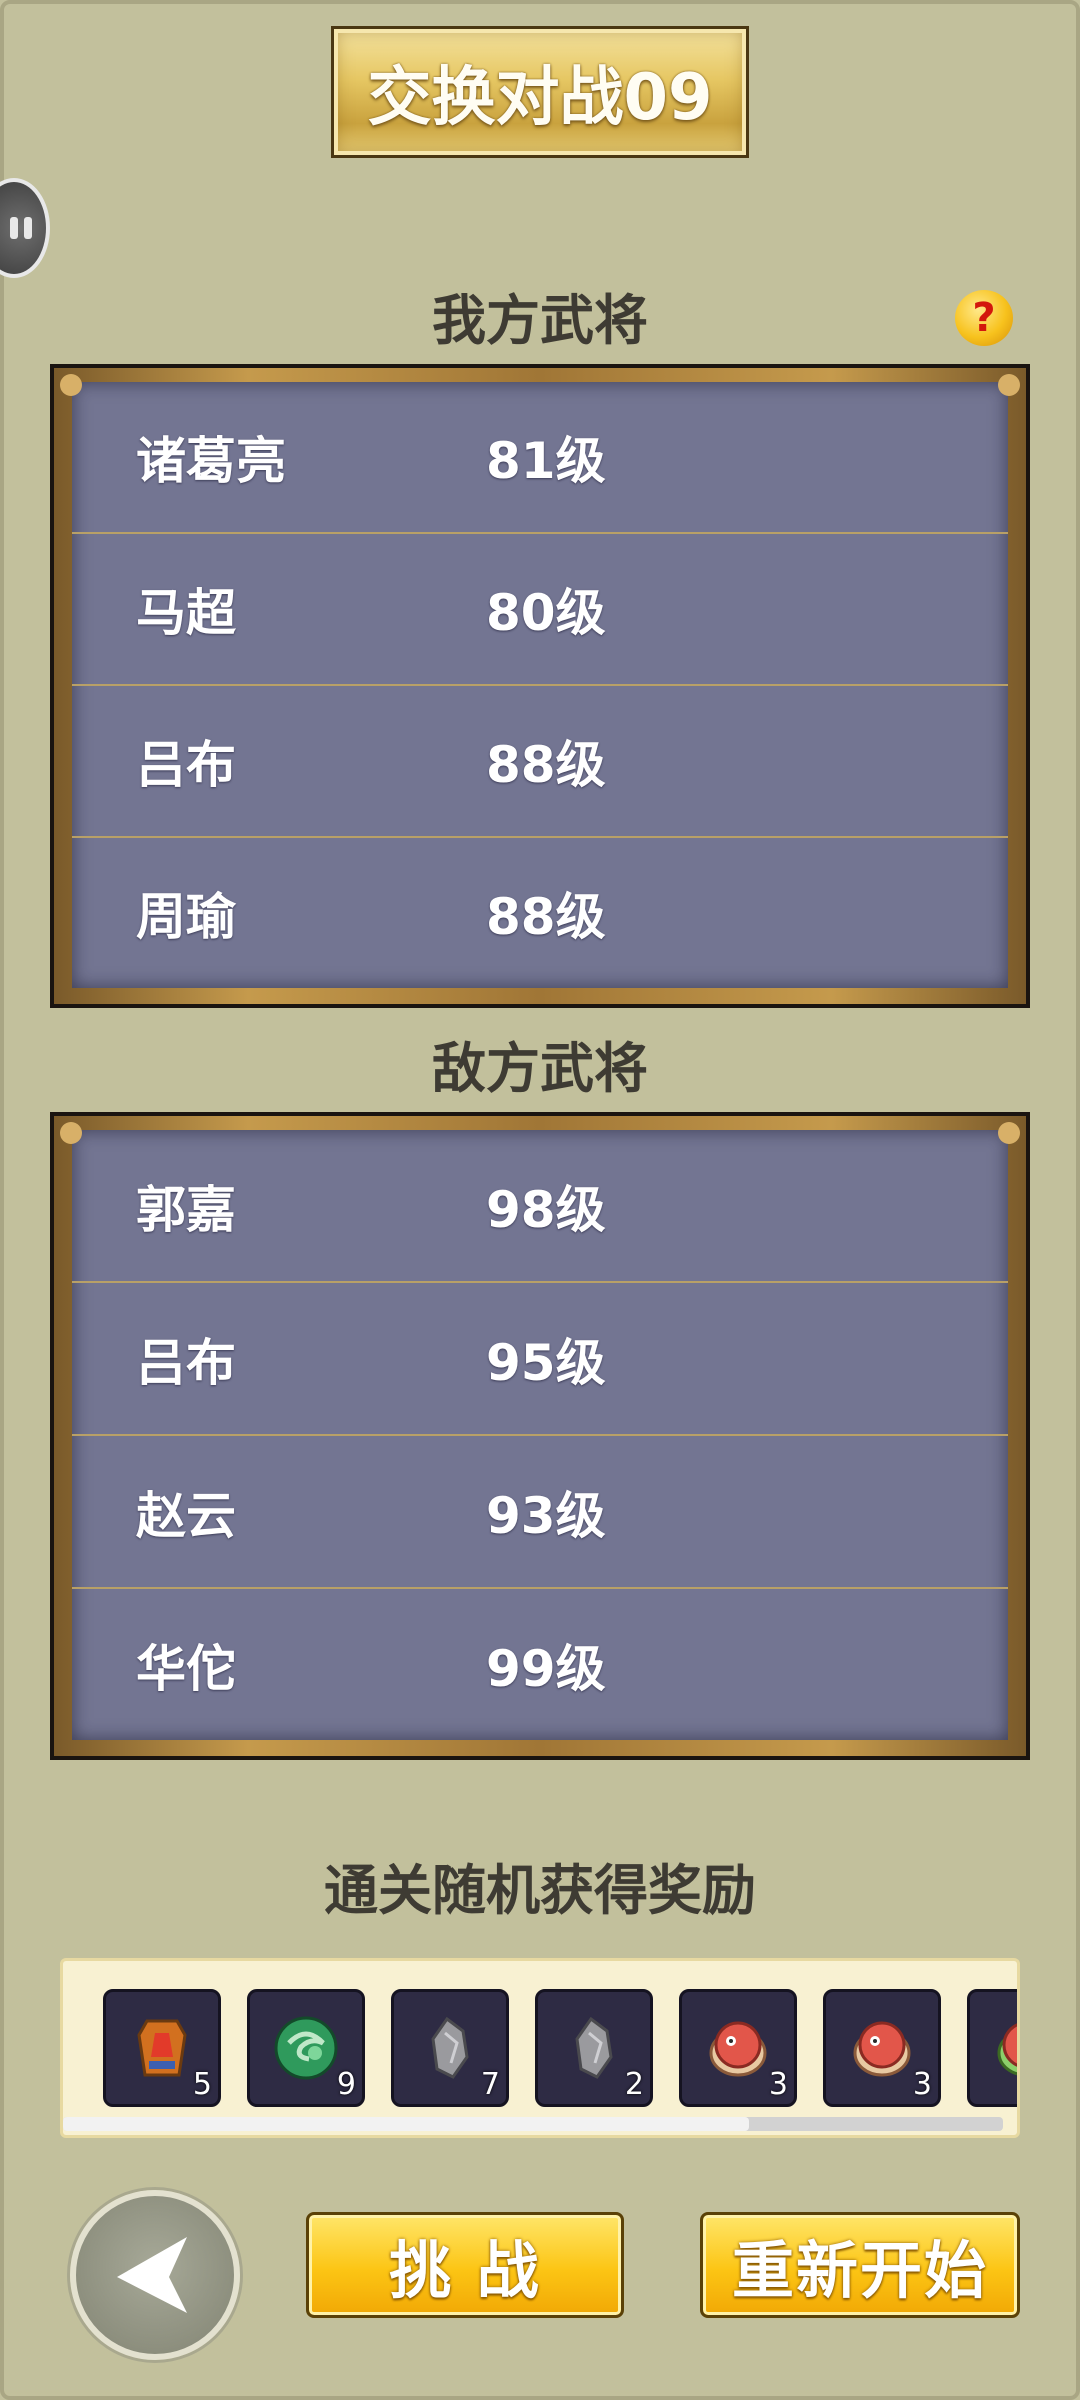 The width and height of the screenshot is (1080, 2400). I want to click on my-general-row: 吕布 88级, so click(540, 762).